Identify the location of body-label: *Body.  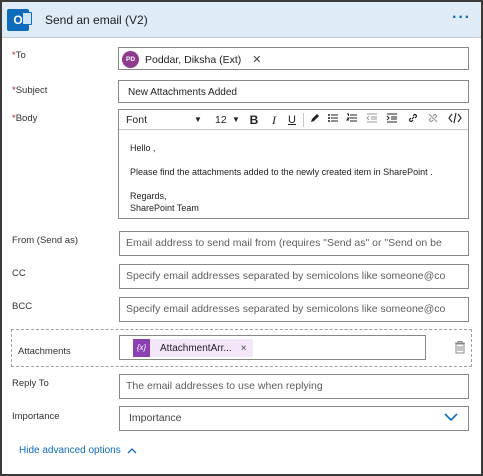
(25, 118).